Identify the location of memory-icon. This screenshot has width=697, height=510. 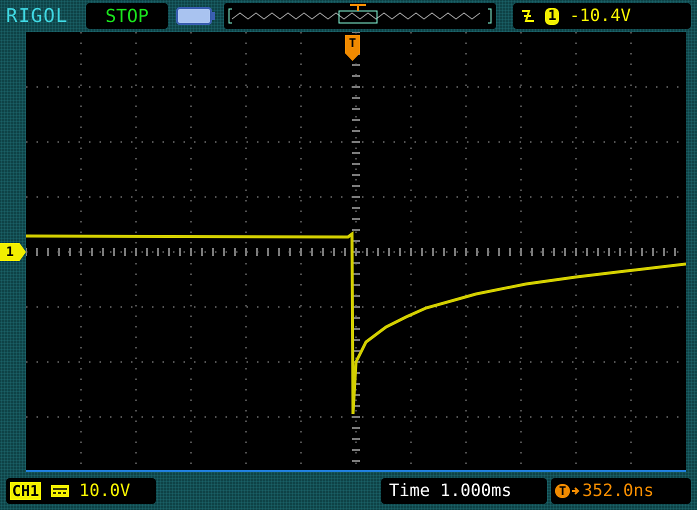
(196, 16).